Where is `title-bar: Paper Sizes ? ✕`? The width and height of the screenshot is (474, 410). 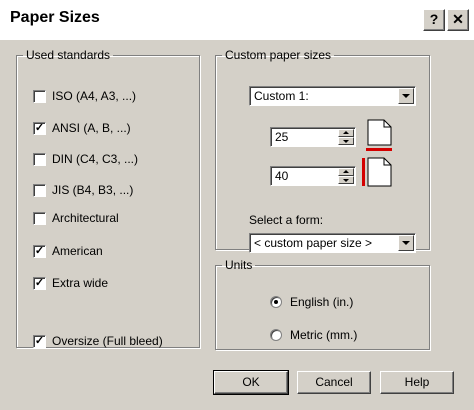
title-bar: Paper Sizes ? ✕ is located at coordinates (237, 20).